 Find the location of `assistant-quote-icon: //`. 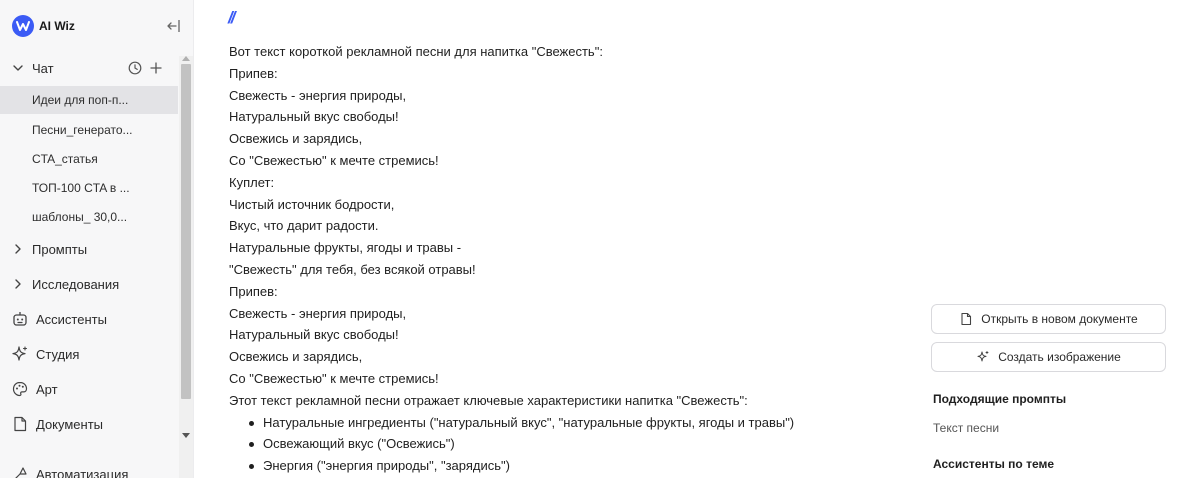

assistant-quote-icon: // is located at coordinates (232, 17).